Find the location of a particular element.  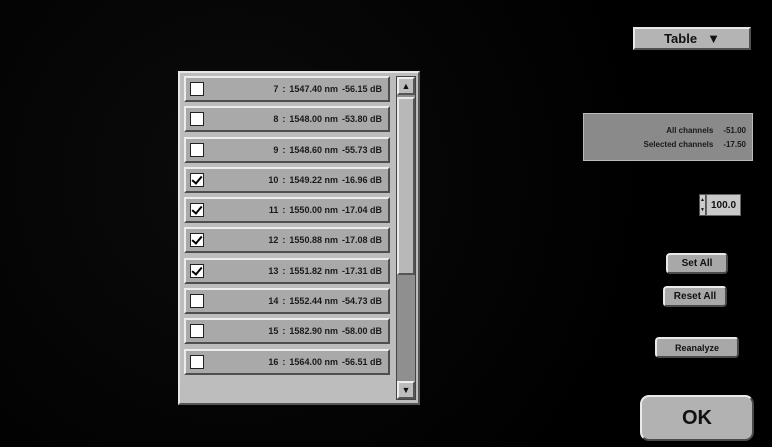

channel-power: -16.96 dB is located at coordinates (361, 179).